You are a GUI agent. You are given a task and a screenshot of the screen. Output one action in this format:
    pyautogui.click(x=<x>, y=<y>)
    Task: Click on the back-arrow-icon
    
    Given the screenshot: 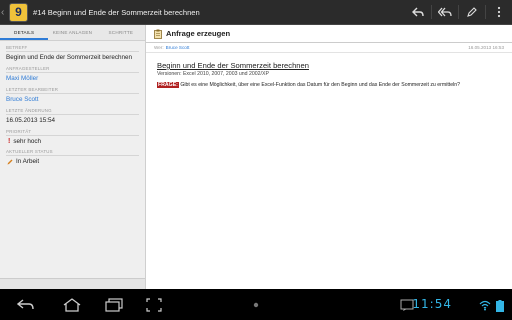 What is the action you would take?
    pyautogui.click(x=25, y=304)
    